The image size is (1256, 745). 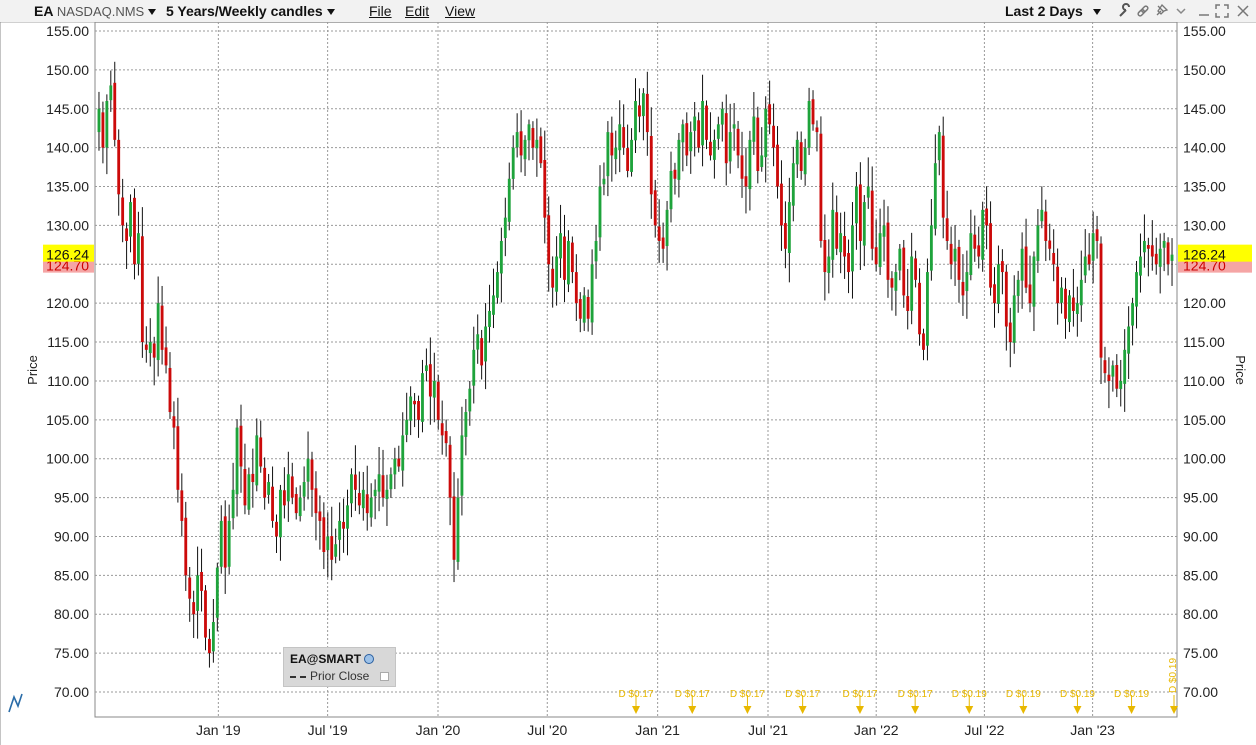 I want to click on range-selector: Last 2 Days, so click(x=1053, y=11).